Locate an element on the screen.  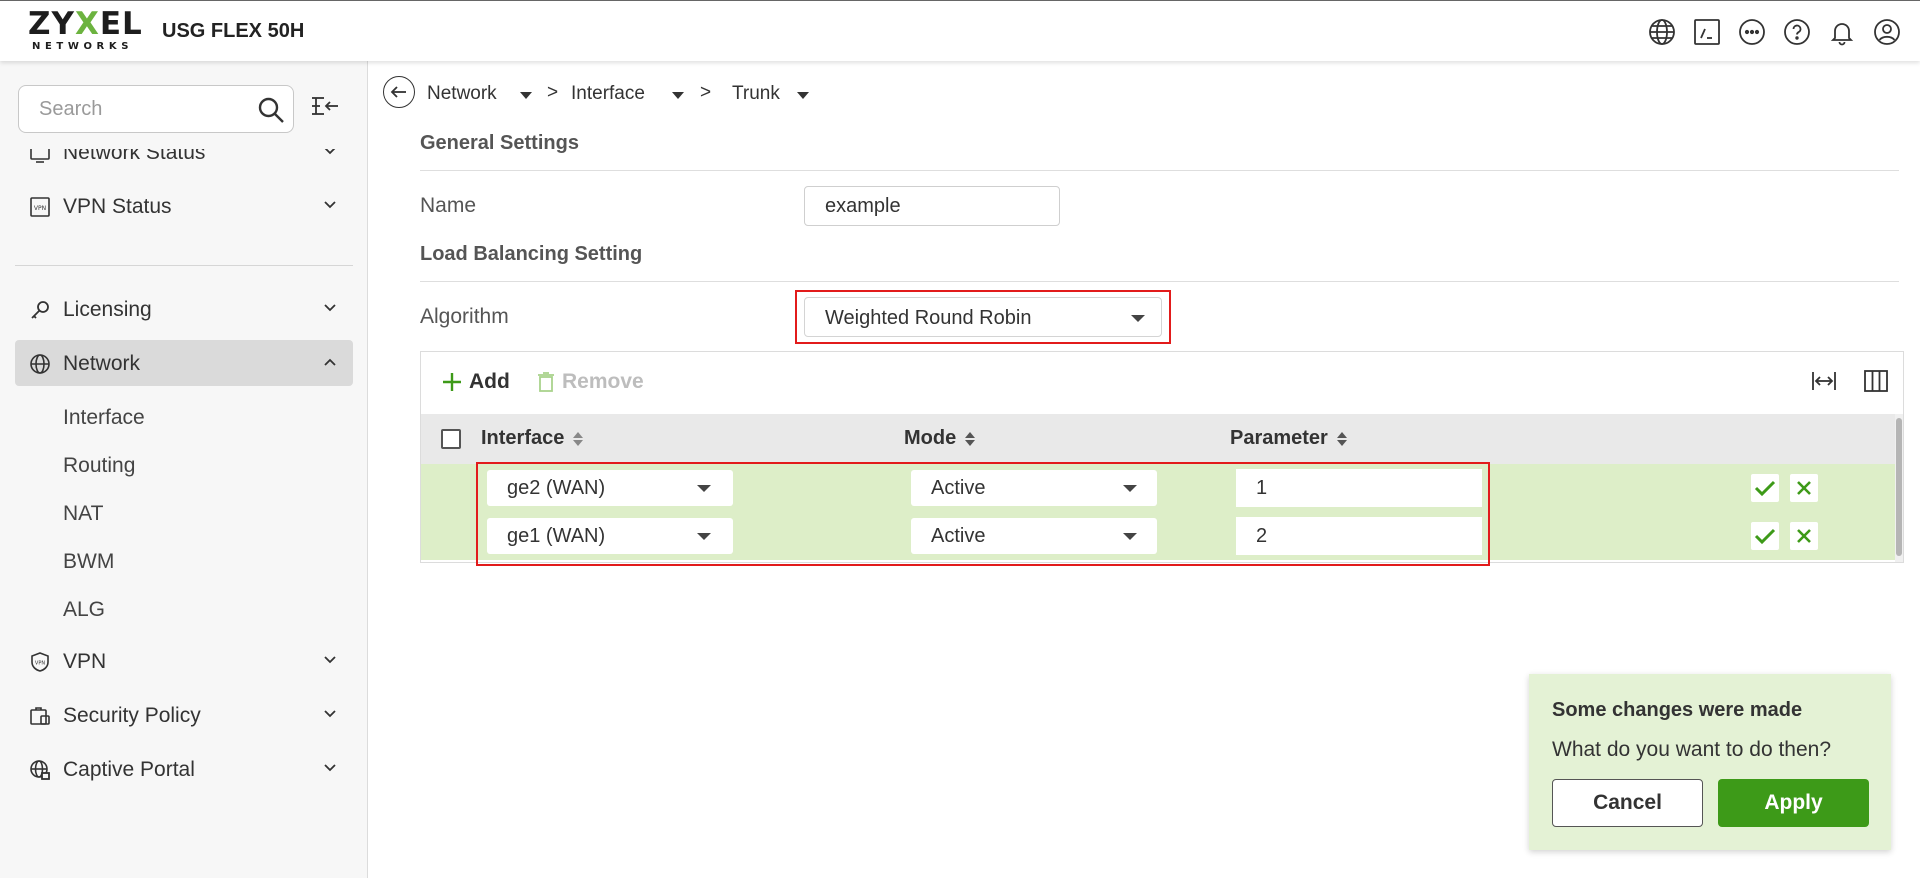
load-balancing-title: Load Balancing Setting is located at coordinates (531, 254).